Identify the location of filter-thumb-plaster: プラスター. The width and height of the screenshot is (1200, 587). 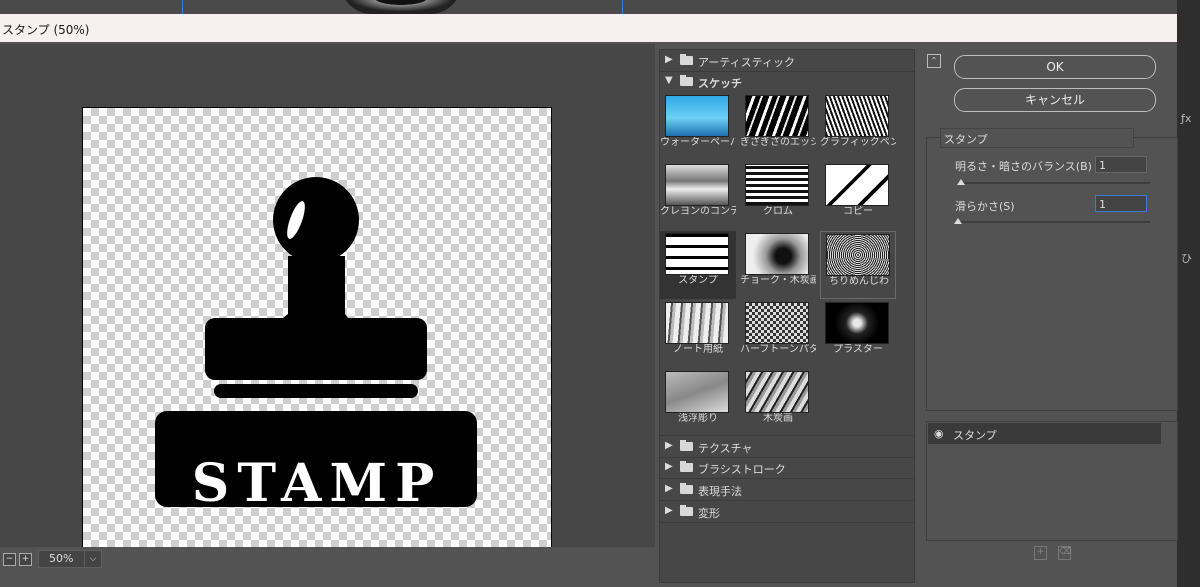
(858, 334).